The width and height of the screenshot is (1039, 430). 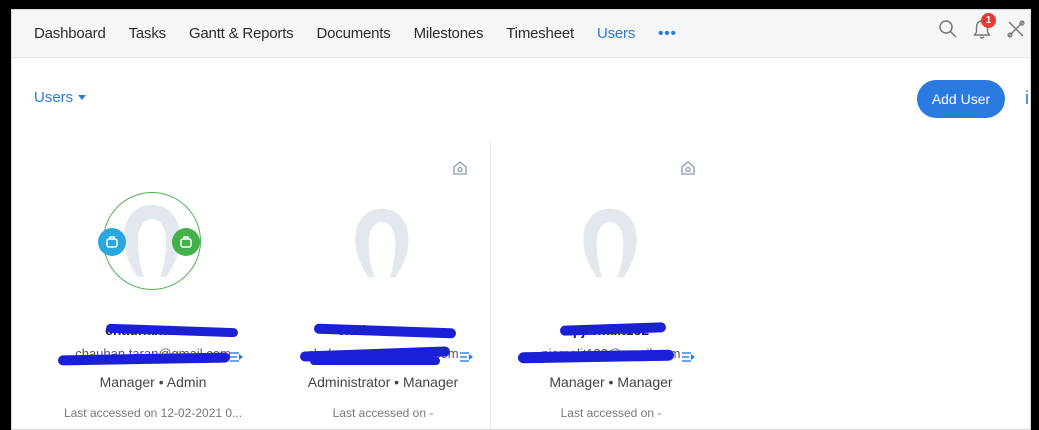 What do you see at coordinates (153, 382) in the screenshot?
I see `user-roles: Manager • Admin` at bounding box center [153, 382].